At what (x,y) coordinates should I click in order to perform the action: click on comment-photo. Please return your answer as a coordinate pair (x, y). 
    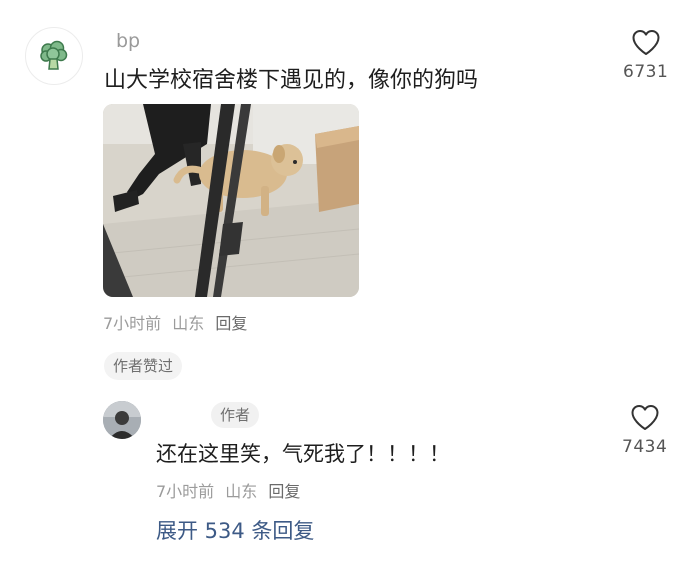
    Looking at the image, I should click on (231, 200).